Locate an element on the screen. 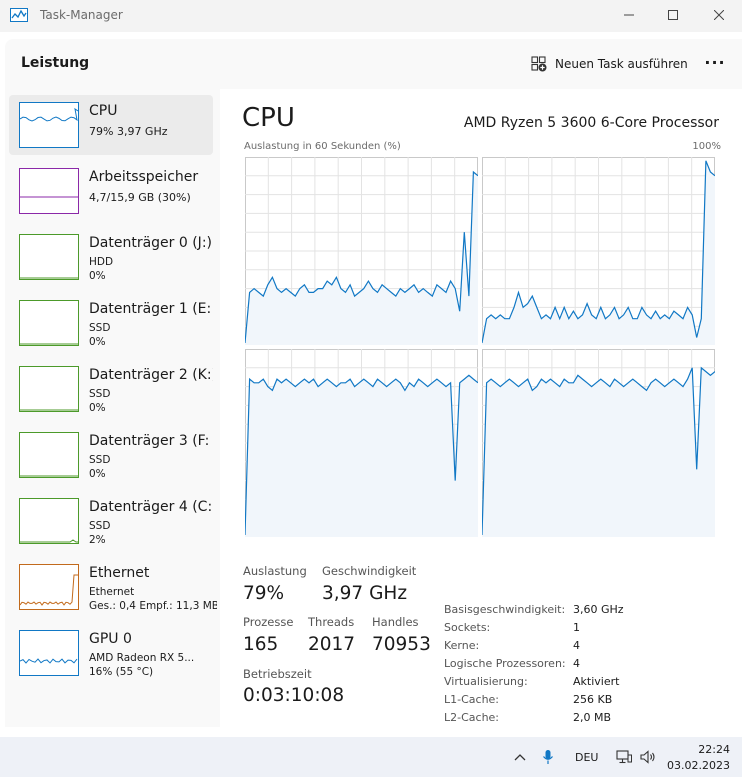 The image size is (742, 777). sidebar-item-title: Datenträger 1 (E: H is located at coordinates (151, 309).